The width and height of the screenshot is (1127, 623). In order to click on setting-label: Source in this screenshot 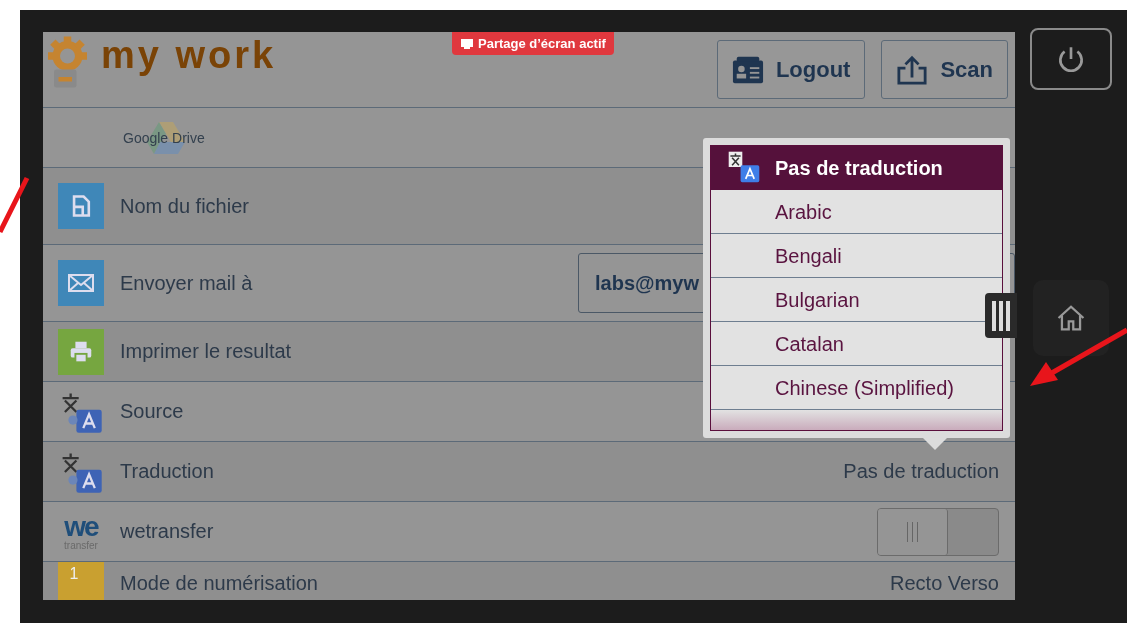, I will do `click(152, 411)`.